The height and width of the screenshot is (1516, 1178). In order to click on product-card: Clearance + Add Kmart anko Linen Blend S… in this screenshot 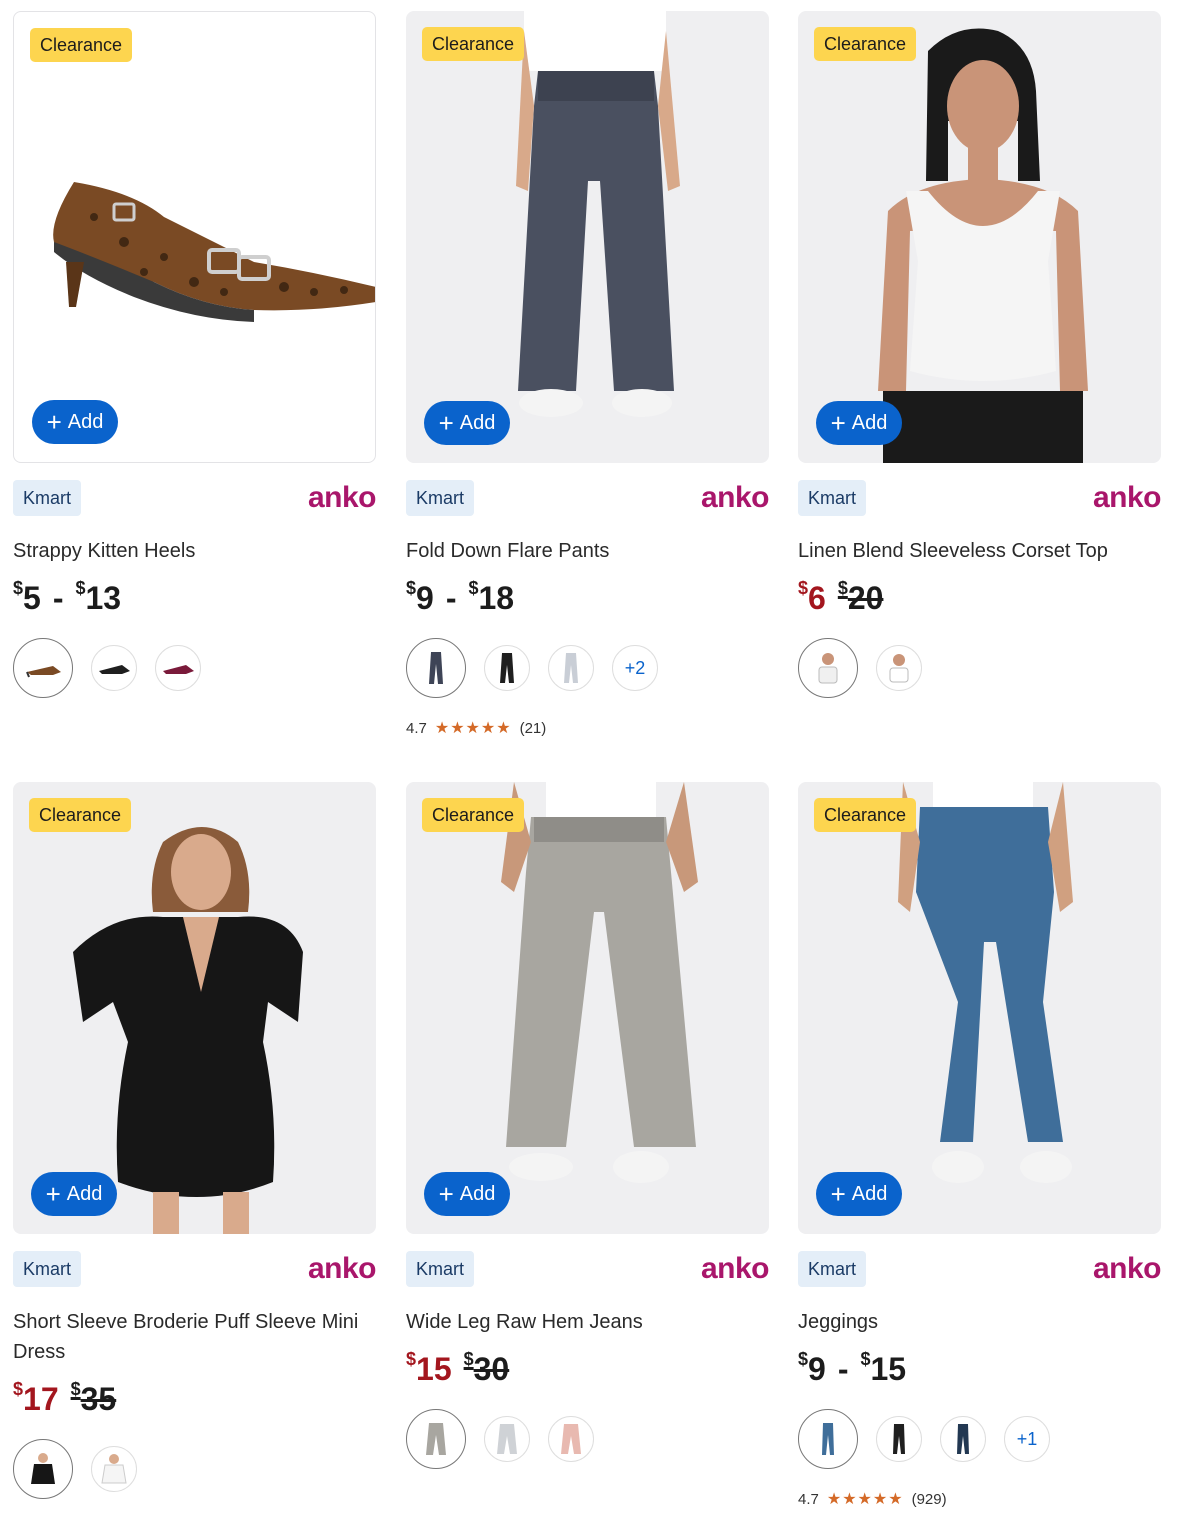, I will do `click(980, 354)`.